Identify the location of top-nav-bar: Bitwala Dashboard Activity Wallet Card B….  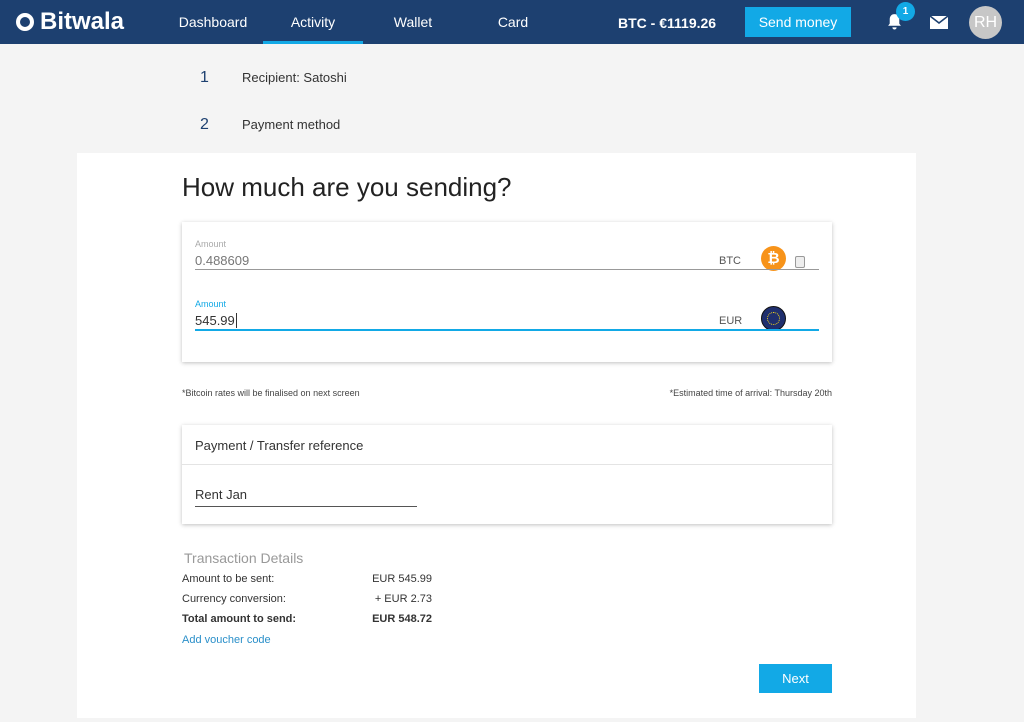
(512, 22).